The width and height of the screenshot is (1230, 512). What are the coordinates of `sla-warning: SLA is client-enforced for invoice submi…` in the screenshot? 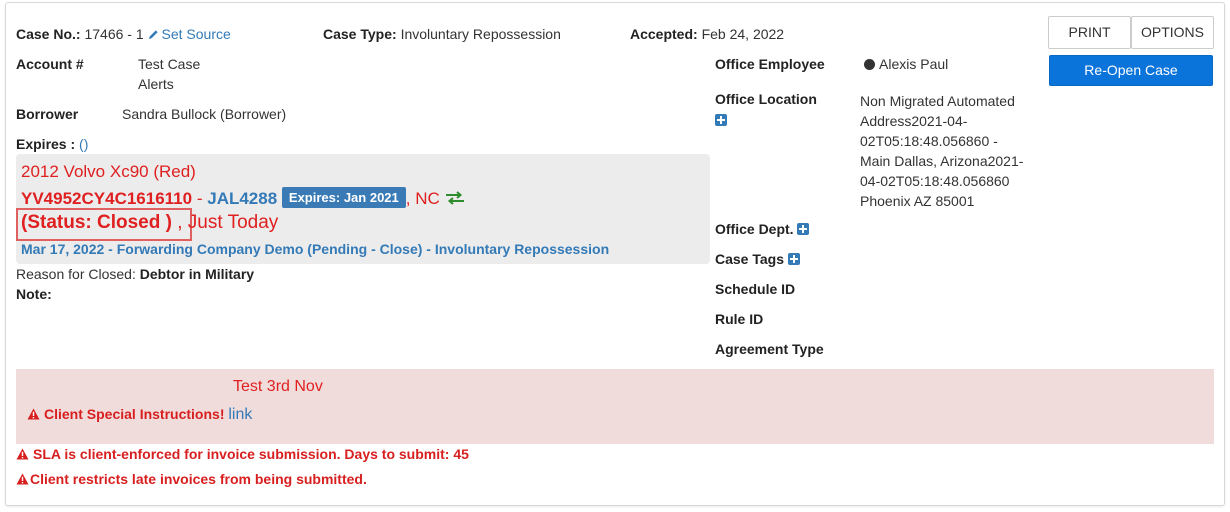 It's located at (242, 454).